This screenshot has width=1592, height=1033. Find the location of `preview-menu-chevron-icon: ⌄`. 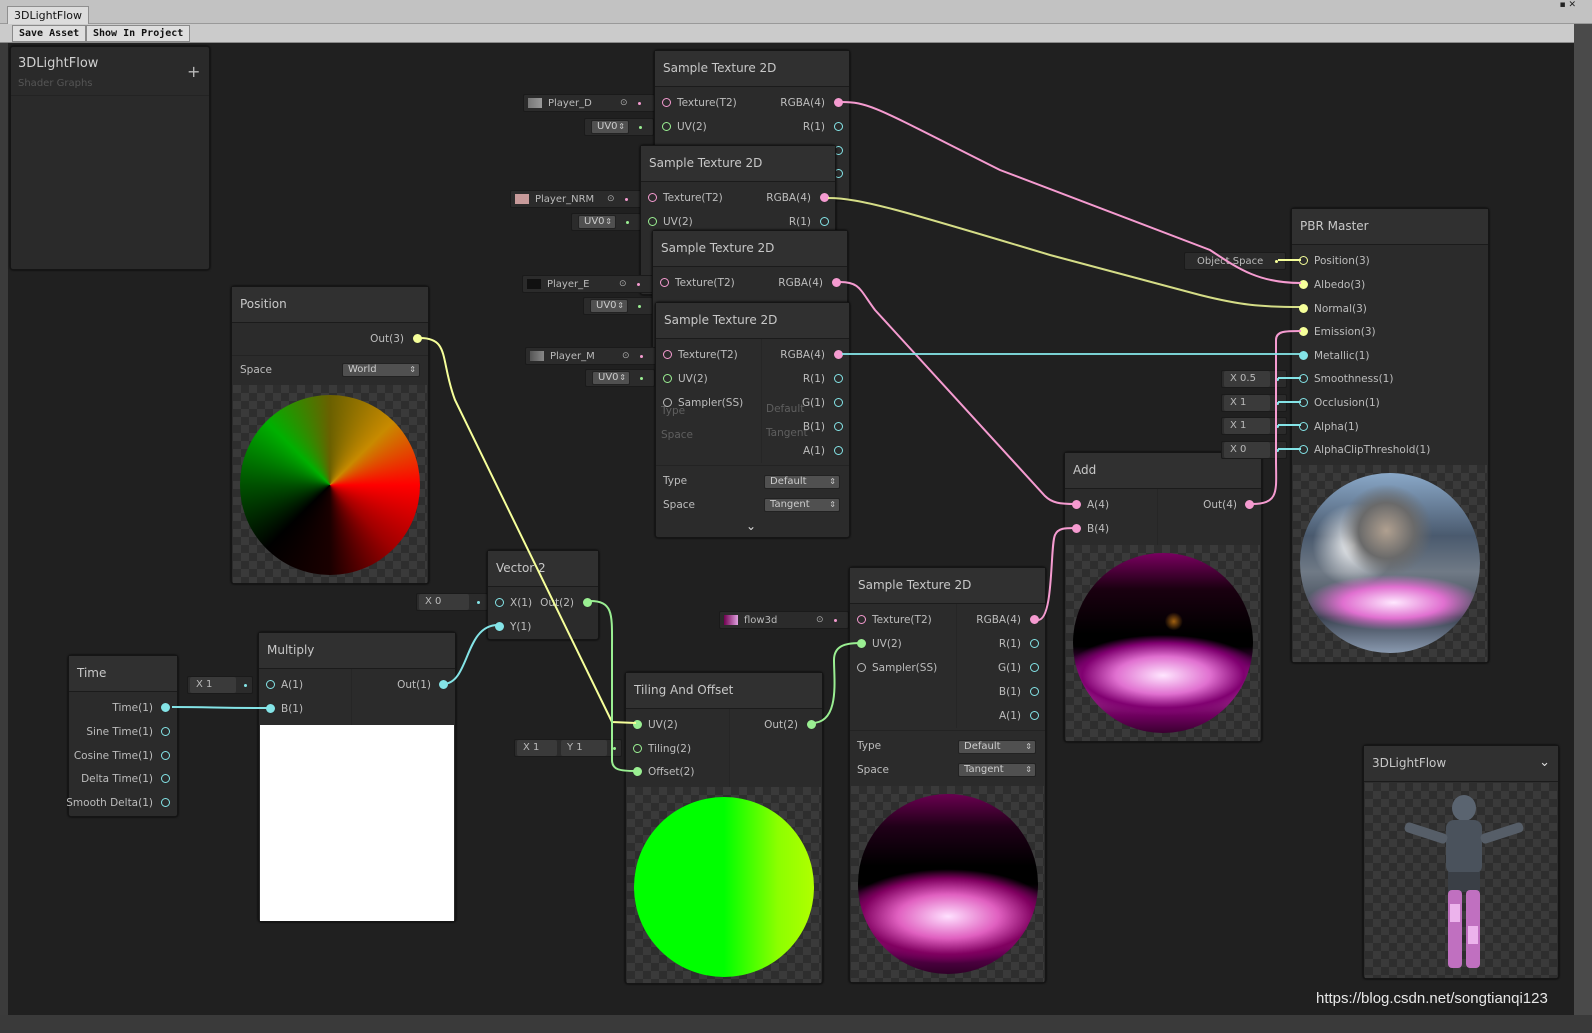

preview-menu-chevron-icon: ⌄ is located at coordinates (1544, 762).